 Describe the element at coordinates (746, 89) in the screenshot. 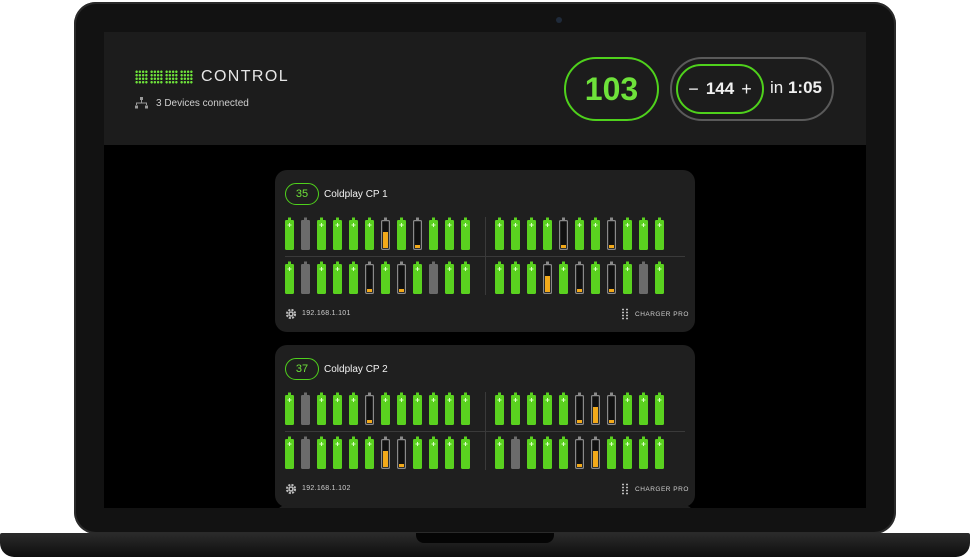

I see `increment-button: +` at that location.